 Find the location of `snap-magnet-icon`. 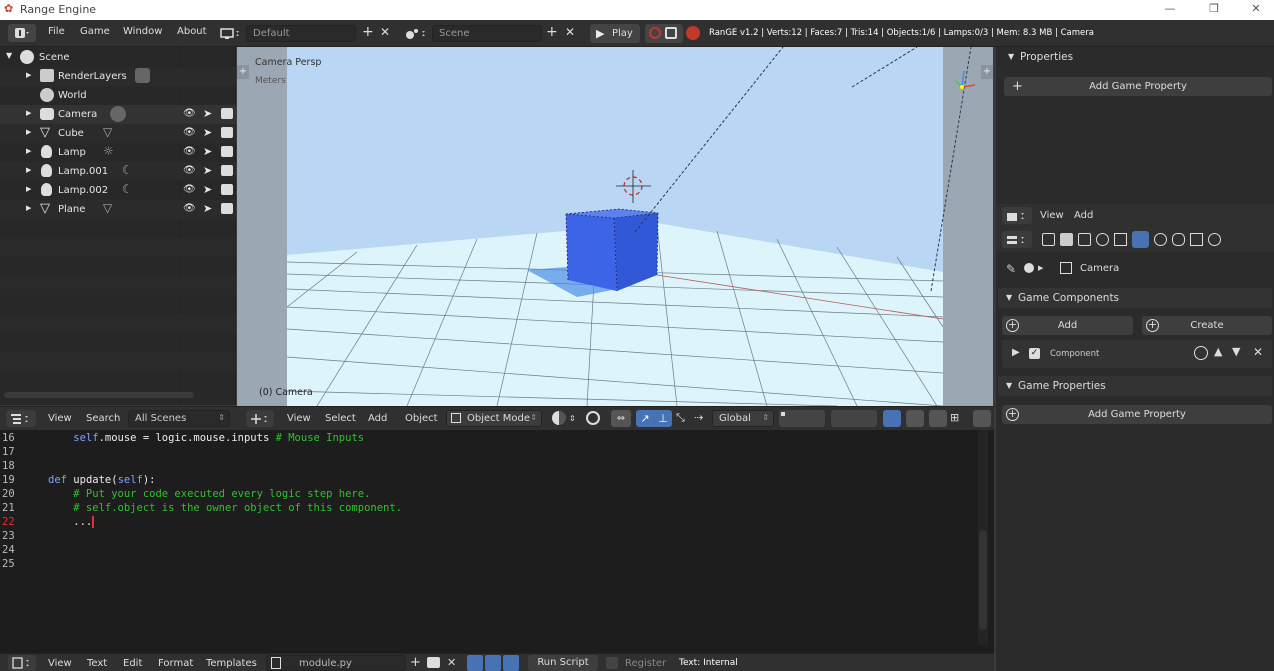

snap-magnet-icon is located at coordinates (938, 418).